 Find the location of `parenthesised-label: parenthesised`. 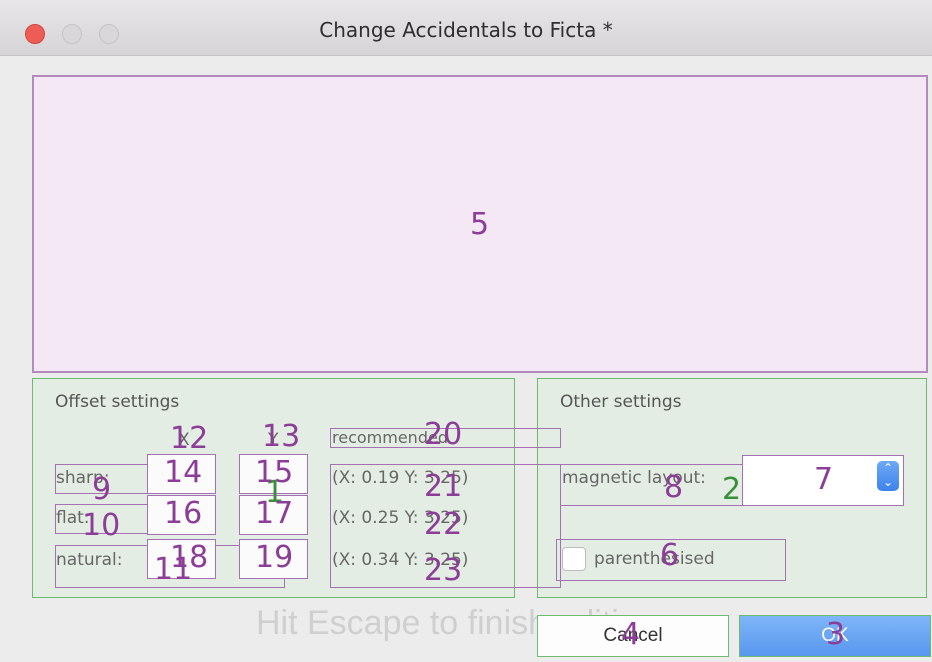

parenthesised-label: parenthesised is located at coordinates (654, 559).